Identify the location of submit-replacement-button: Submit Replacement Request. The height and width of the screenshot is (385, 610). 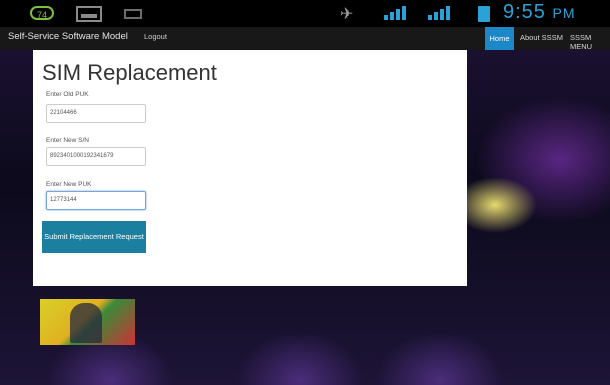
(94, 237).